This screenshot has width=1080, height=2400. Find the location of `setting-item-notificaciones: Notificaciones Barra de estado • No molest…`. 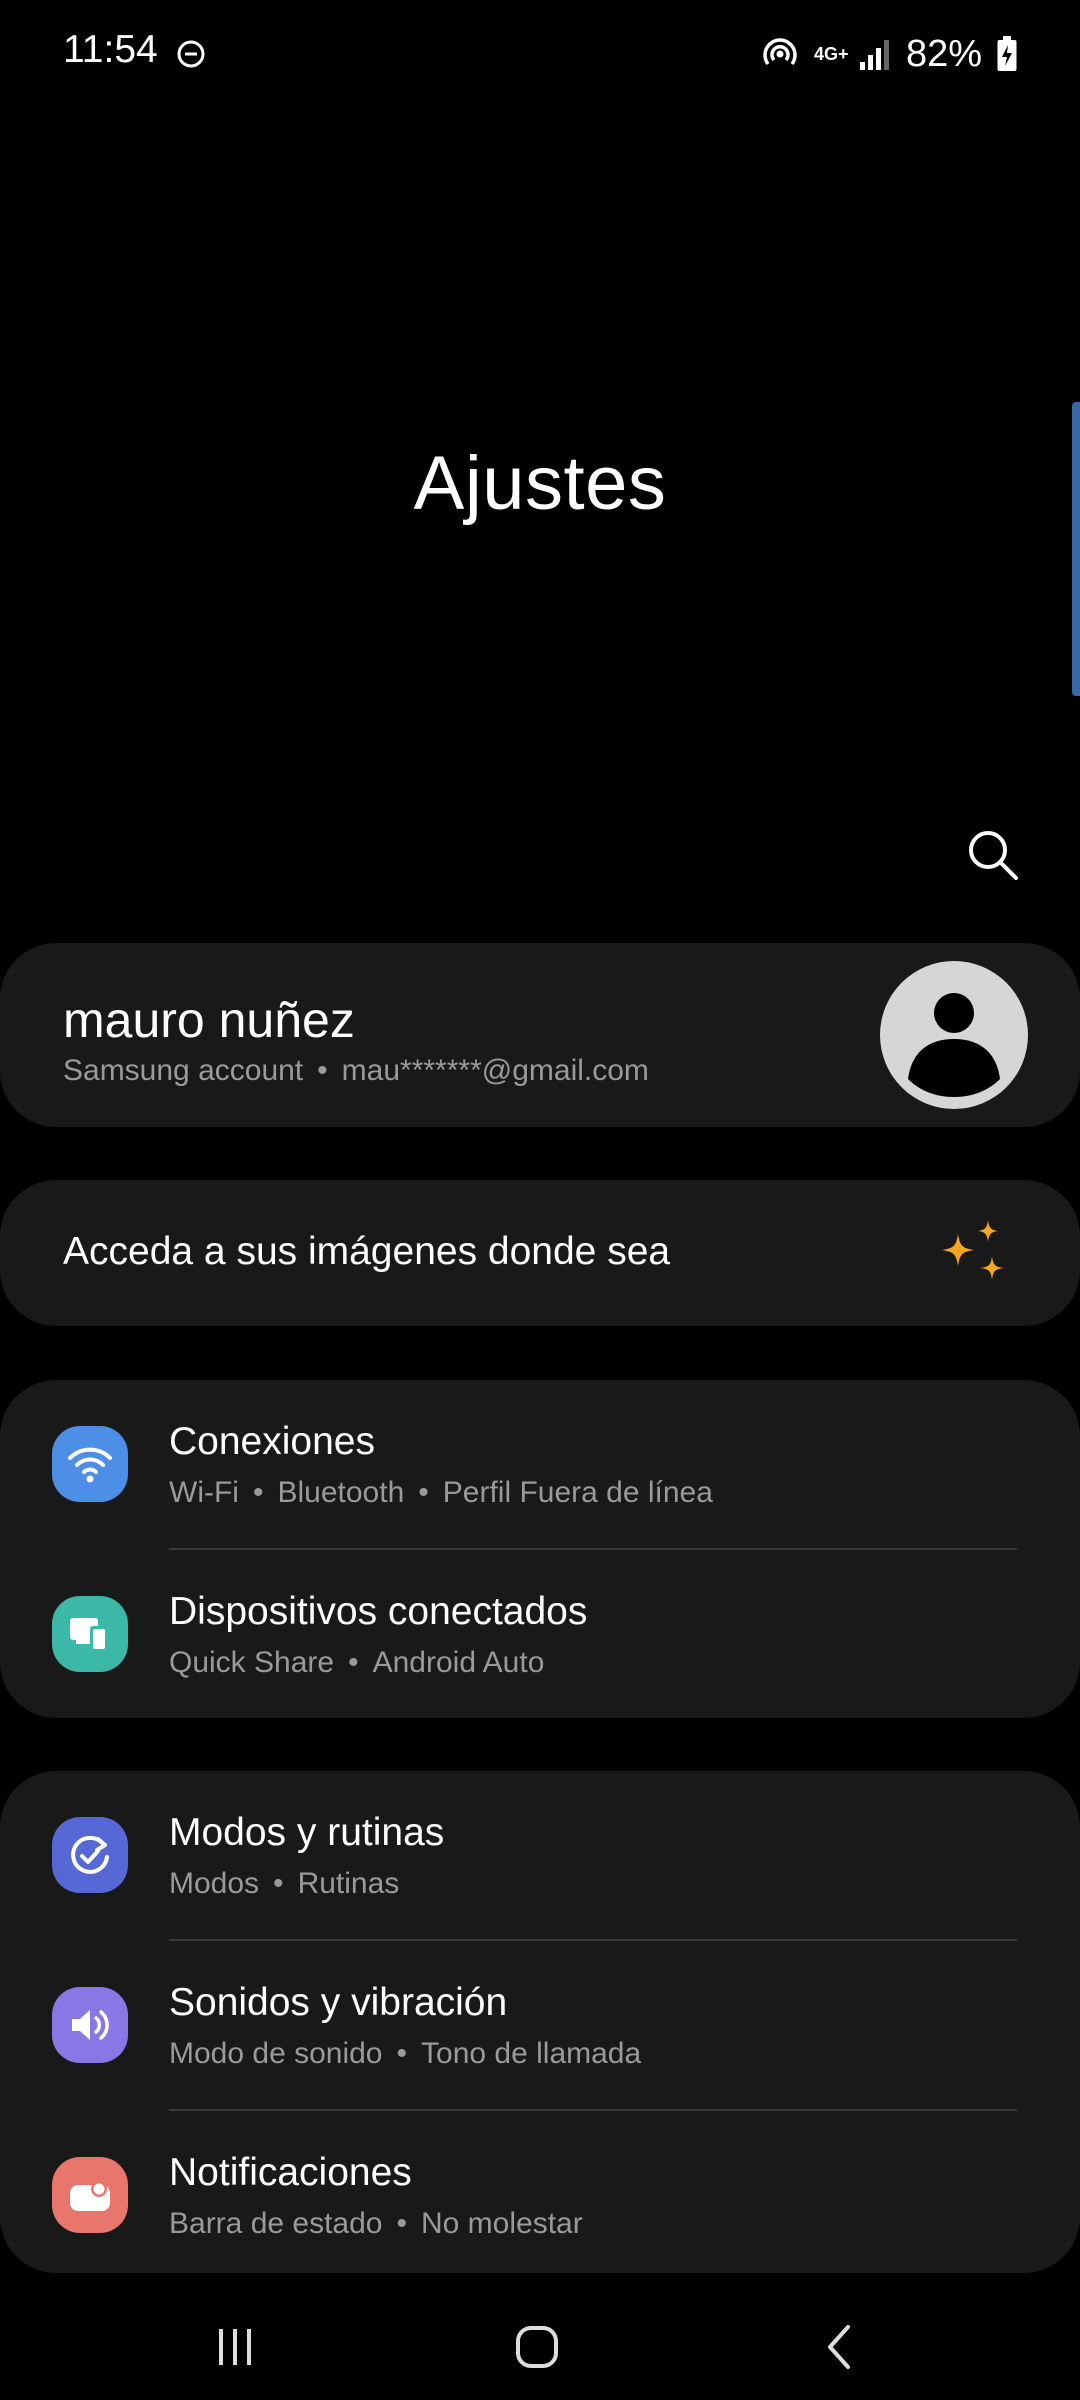

setting-item-notificaciones: Notificaciones Barra de estado • No molest… is located at coordinates (540, 2192).